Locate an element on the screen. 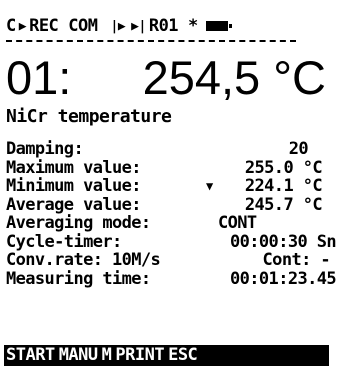  param-value: 245.7 °C is located at coordinates (283, 204).